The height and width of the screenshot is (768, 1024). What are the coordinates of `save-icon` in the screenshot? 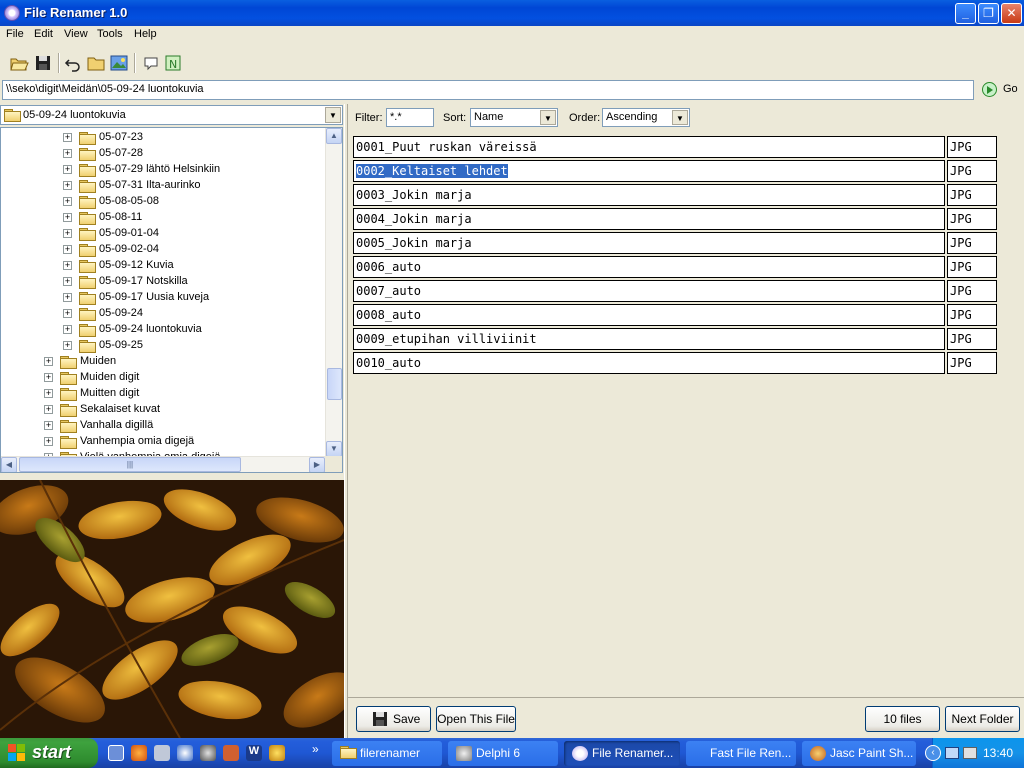 It's located at (43, 63).